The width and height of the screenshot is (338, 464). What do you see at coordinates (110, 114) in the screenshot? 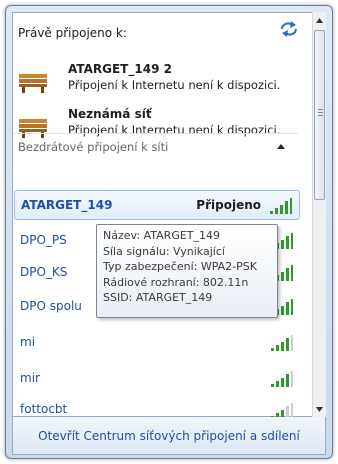
I see `connection-name: Neznámá síť` at bounding box center [110, 114].